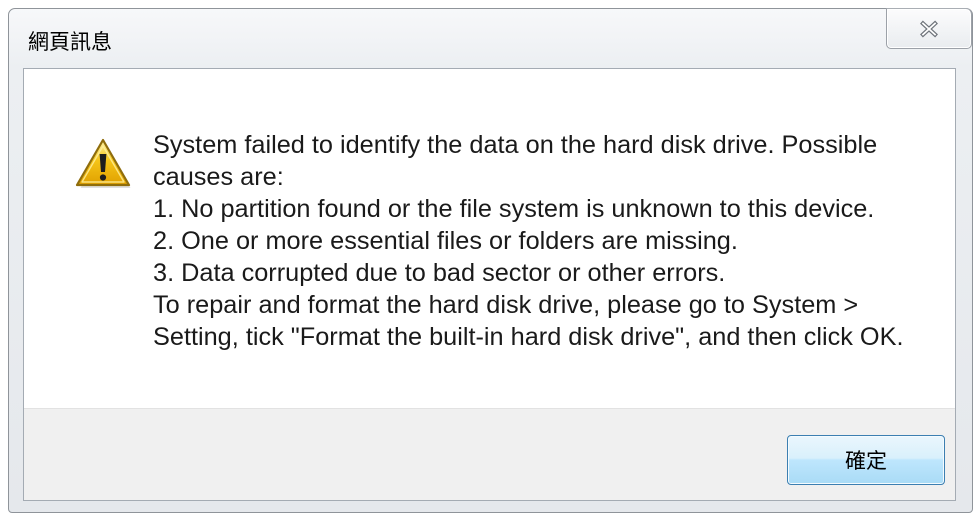  What do you see at coordinates (103, 164) in the screenshot?
I see `warning-icon` at bounding box center [103, 164].